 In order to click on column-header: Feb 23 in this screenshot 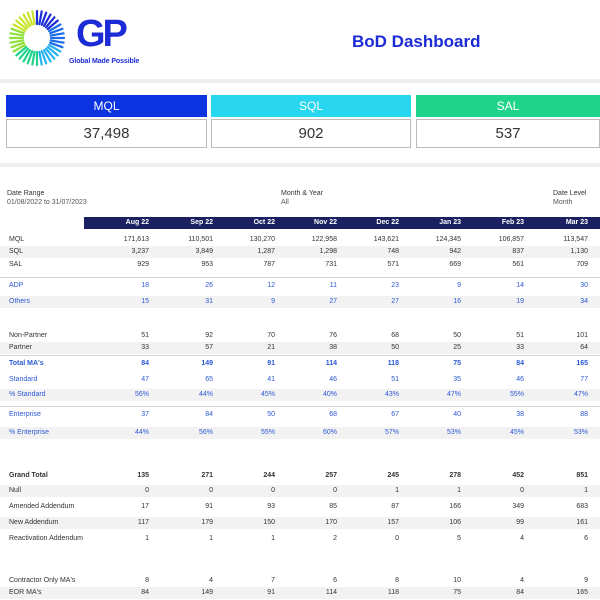, I will do `click(492, 223)`.